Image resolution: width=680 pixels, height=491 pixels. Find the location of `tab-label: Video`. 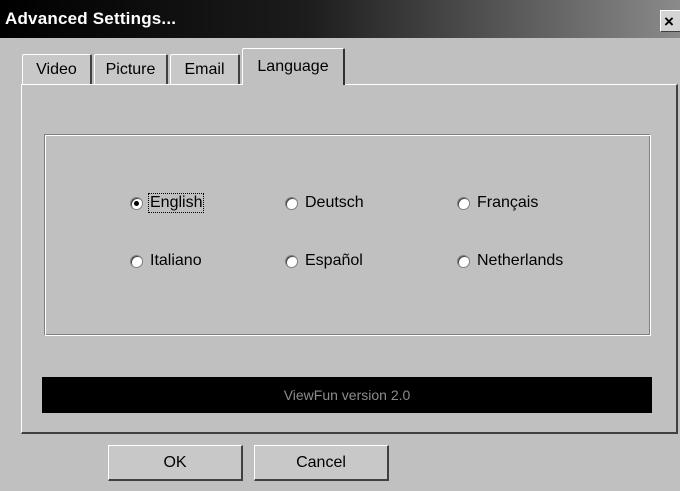

tab-label: Video is located at coordinates (56, 69).